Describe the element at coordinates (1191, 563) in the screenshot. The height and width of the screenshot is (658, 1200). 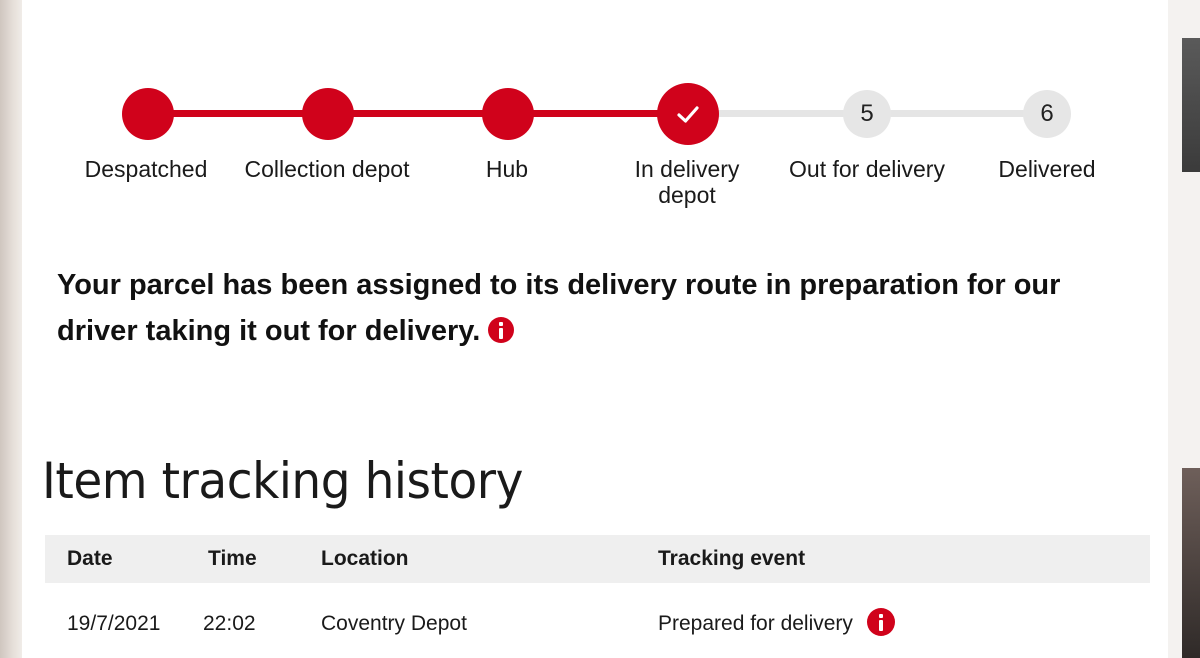
I see `side-thumbnail-bottom` at that location.